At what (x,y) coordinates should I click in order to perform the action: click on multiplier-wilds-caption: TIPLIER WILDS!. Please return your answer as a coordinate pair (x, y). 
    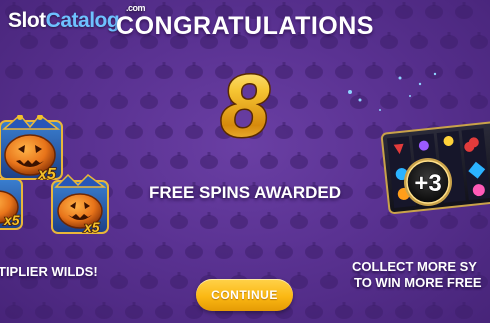
    Looking at the image, I should click on (49, 271).